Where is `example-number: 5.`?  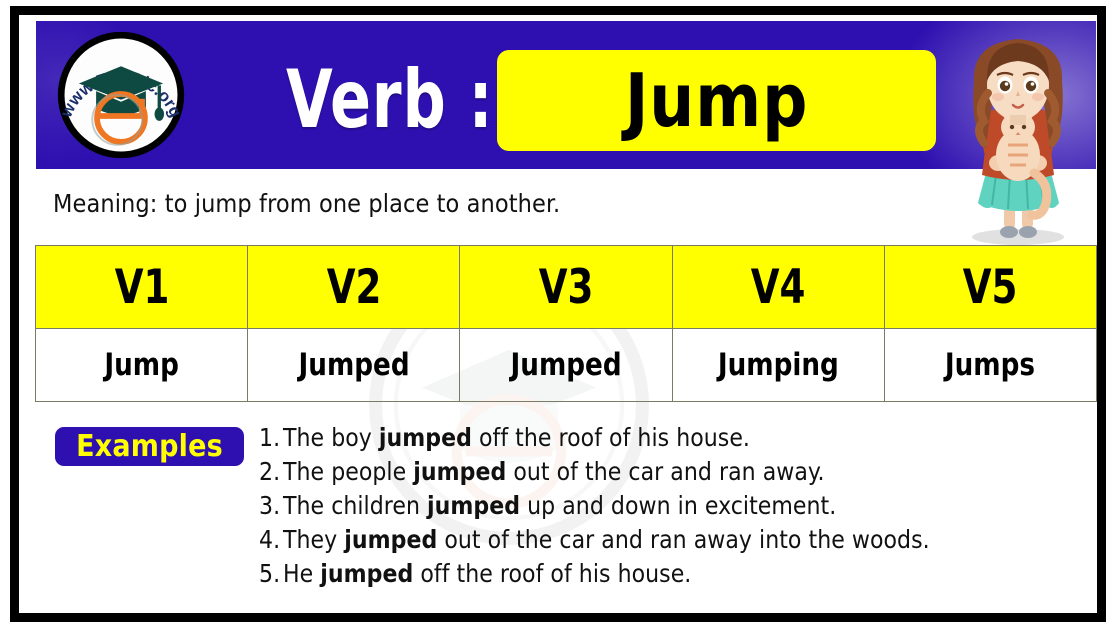 example-number: 5. is located at coordinates (270, 573).